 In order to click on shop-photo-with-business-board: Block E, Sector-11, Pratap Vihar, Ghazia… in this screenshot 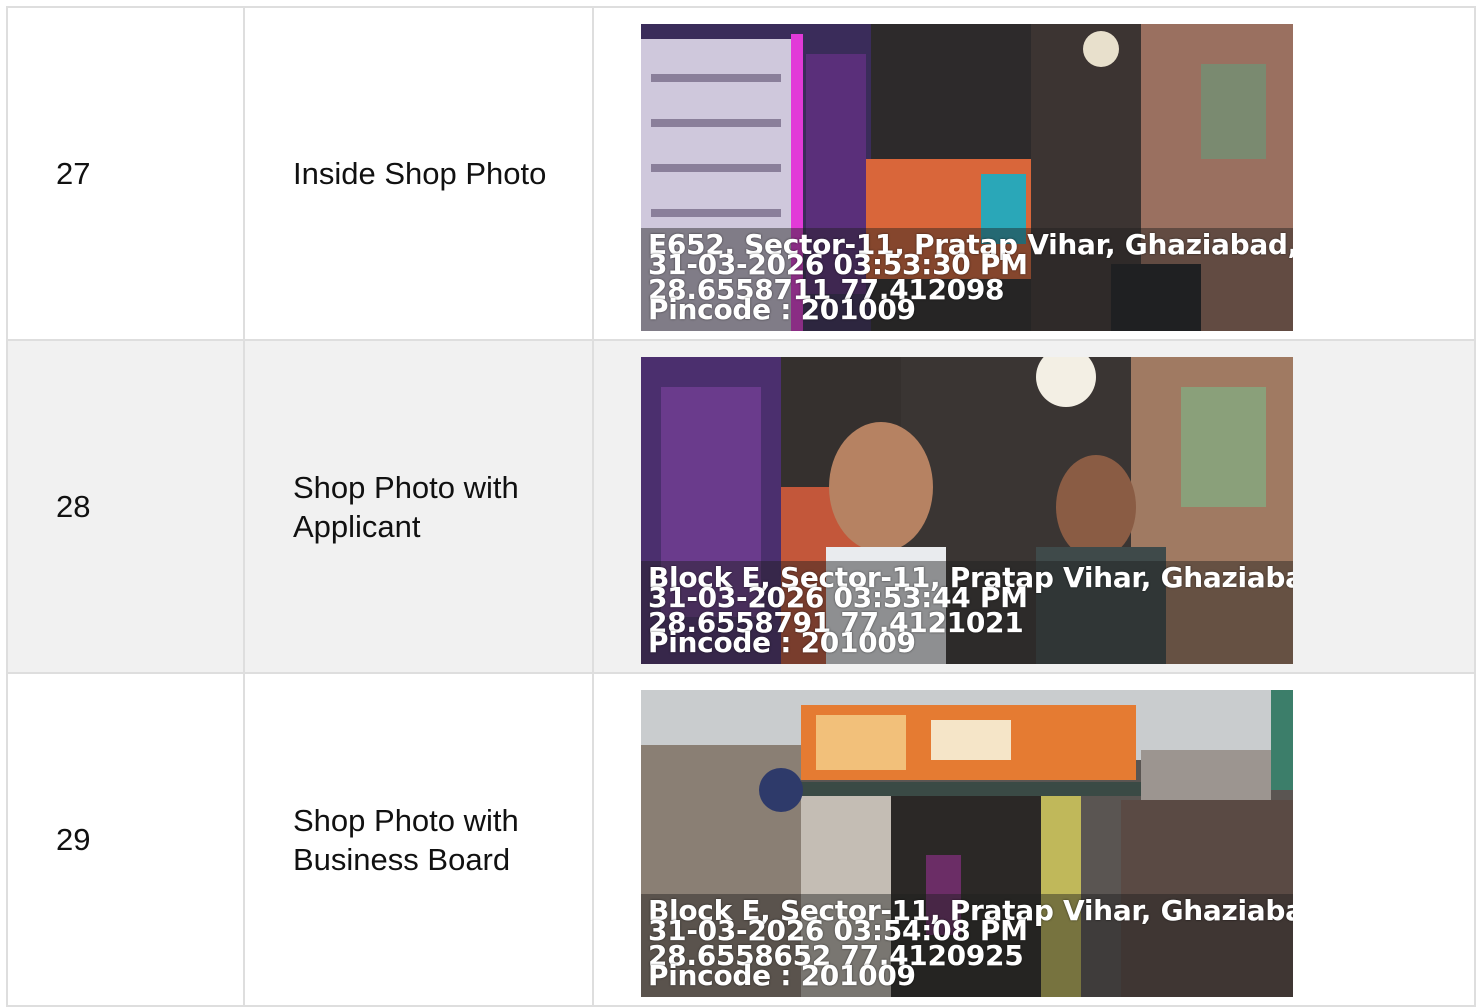, I will do `click(967, 843)`.